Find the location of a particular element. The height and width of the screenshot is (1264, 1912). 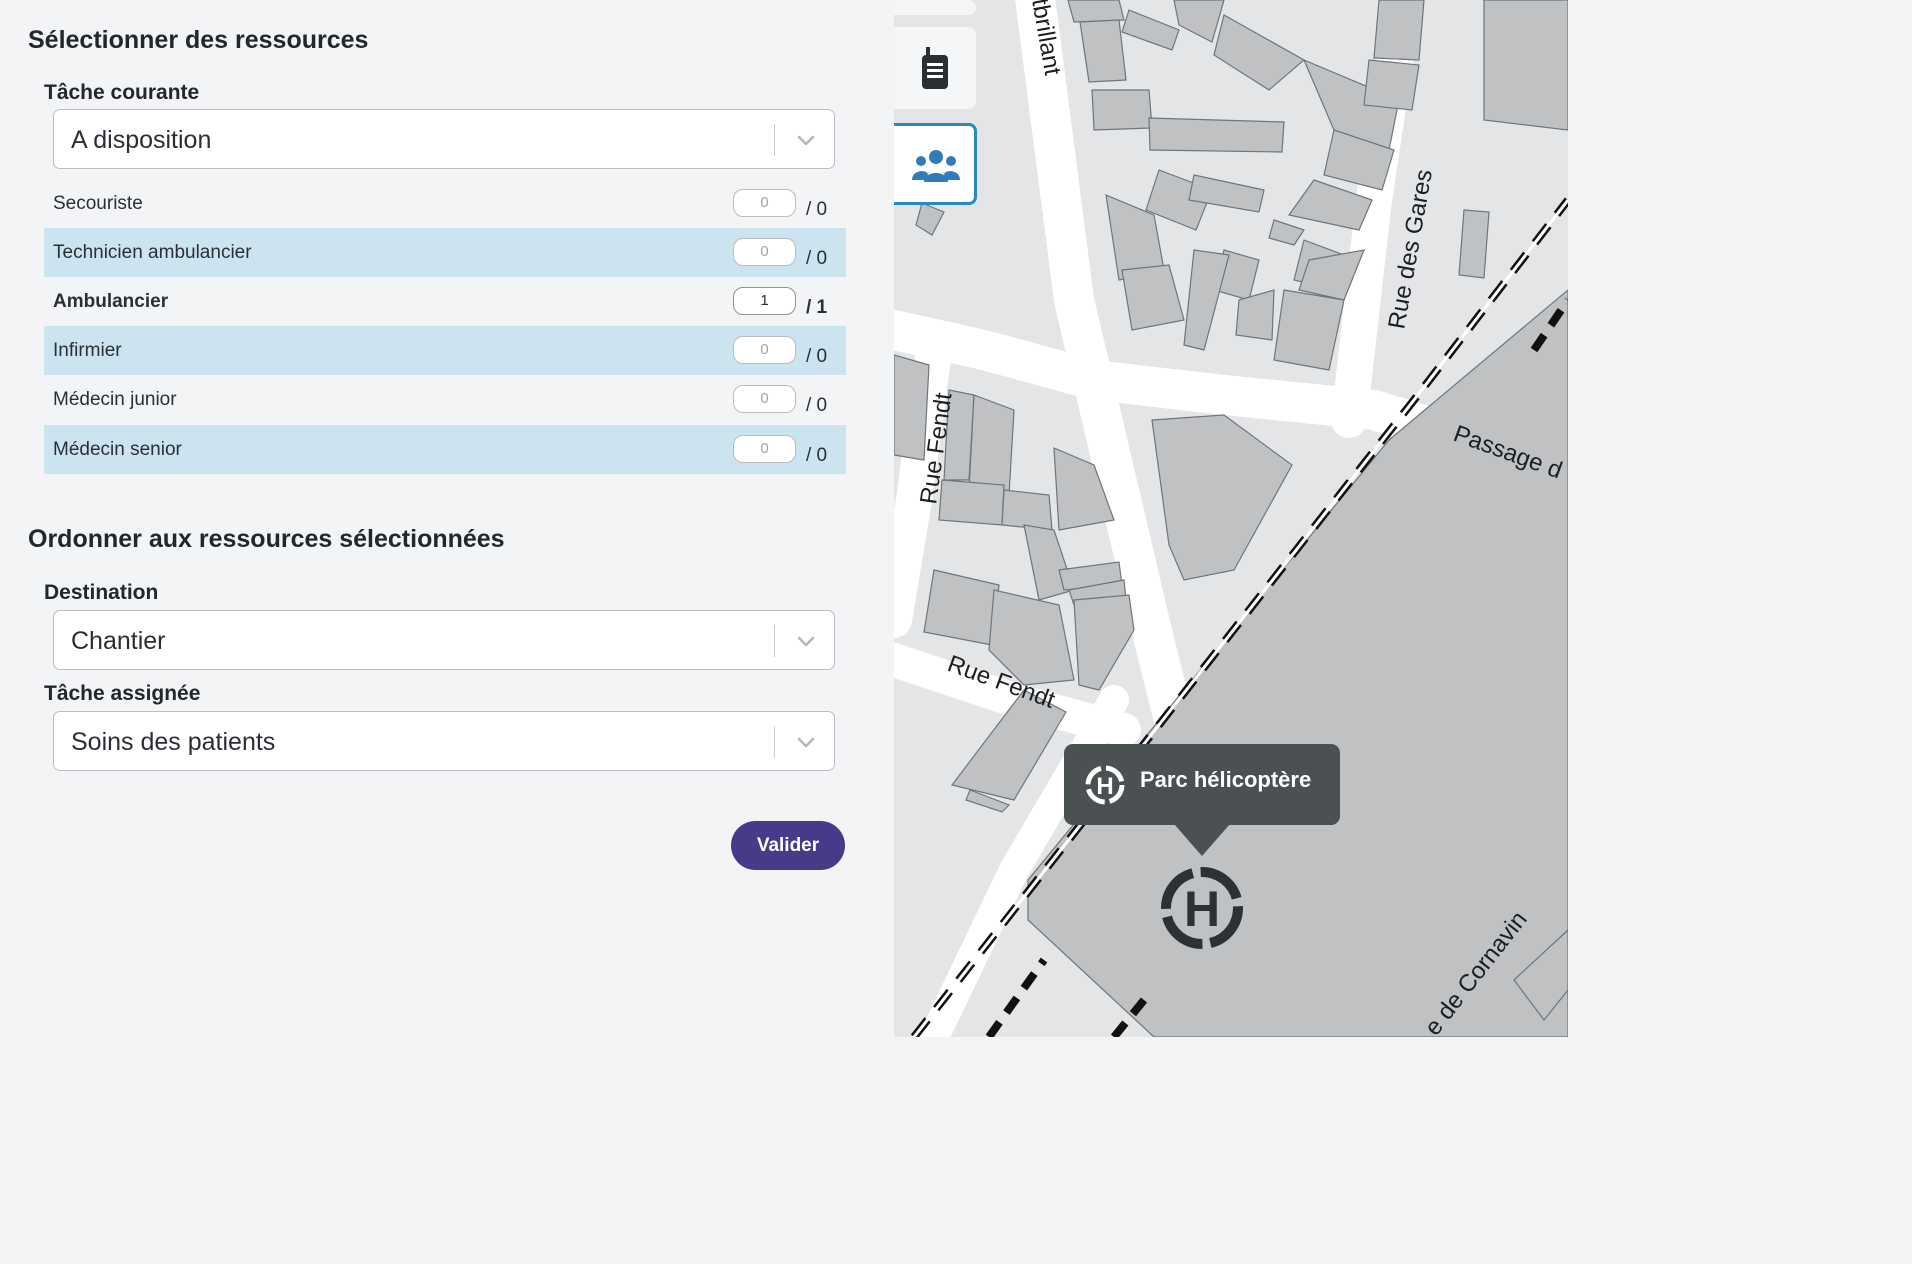

map-tool-top is located at coordinates (935, 7).